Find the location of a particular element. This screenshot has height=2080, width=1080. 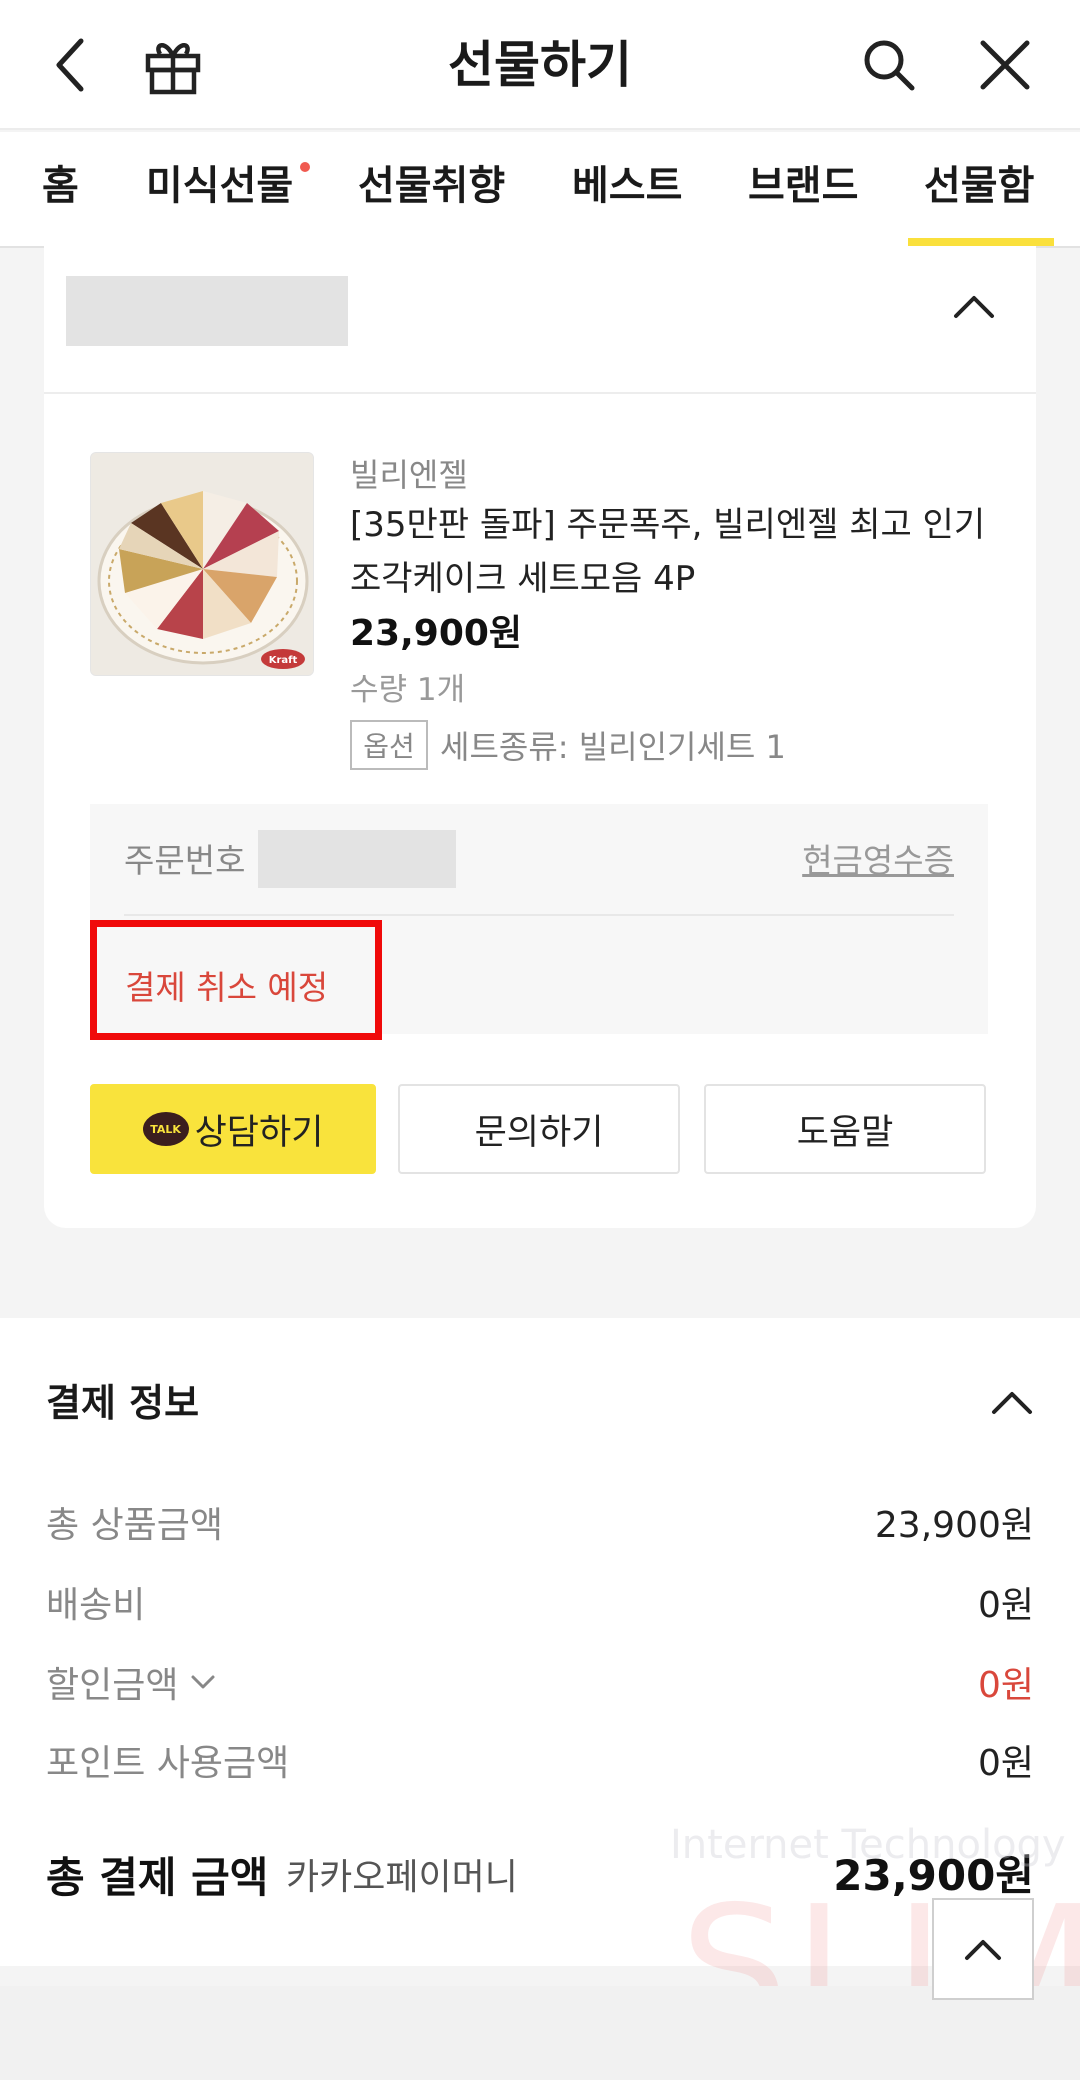

option-badge: 옵션 is located at coordinates (389, 745).